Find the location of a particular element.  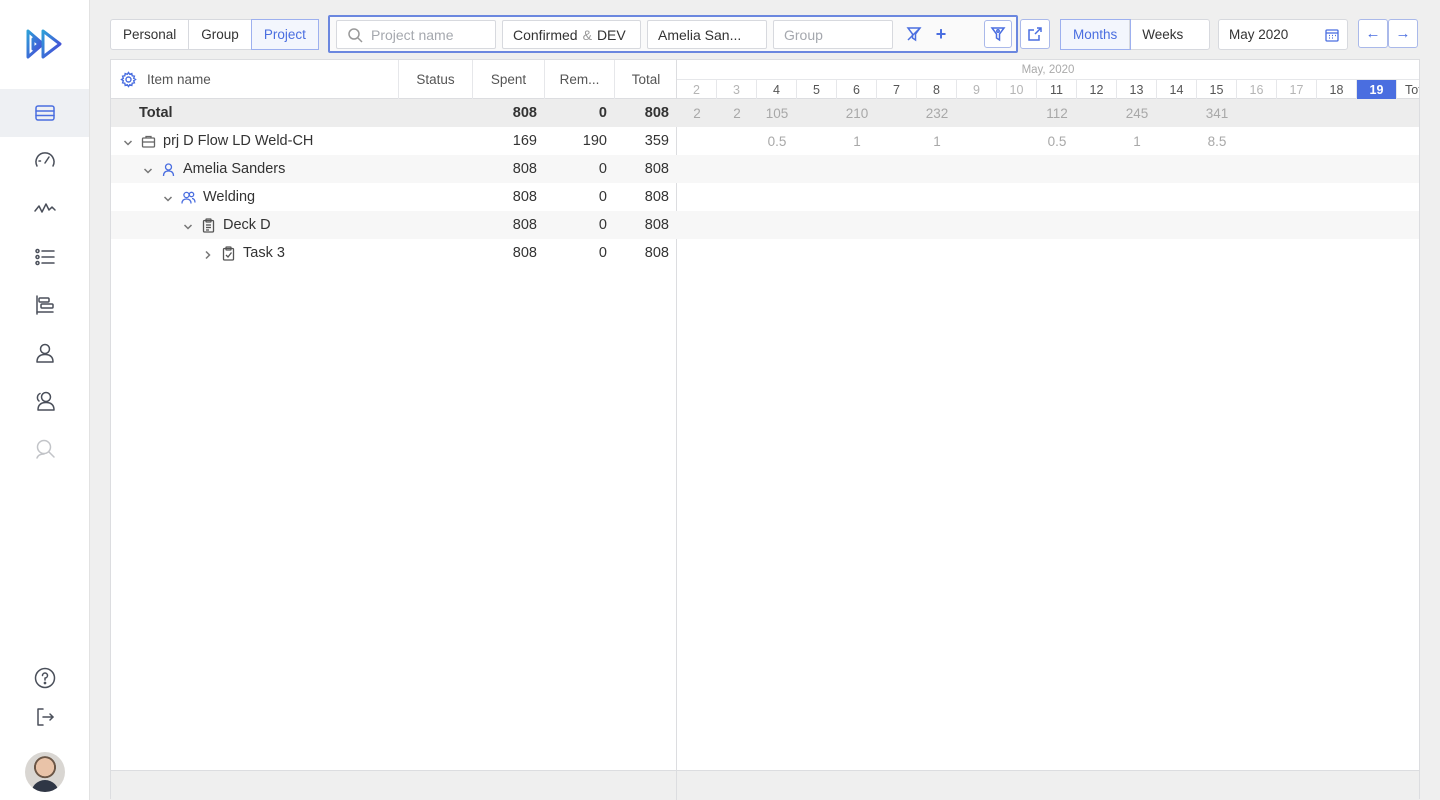

next-period-button: → is located at coordinates (1403, 33).